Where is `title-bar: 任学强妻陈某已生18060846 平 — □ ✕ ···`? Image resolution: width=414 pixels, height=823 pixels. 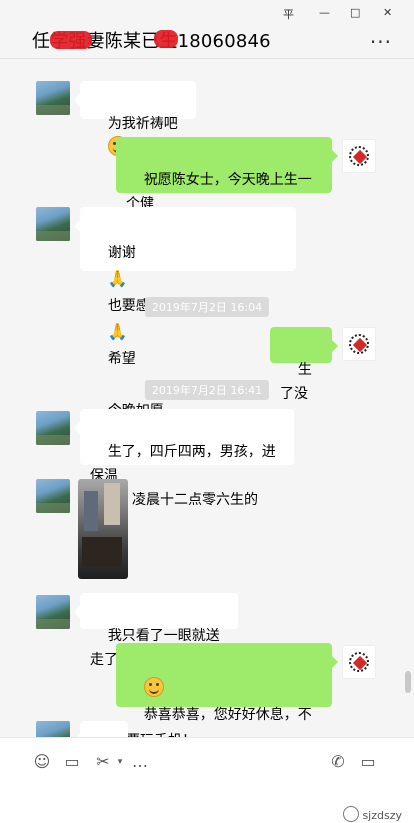 title-bar: 任学强妻陈某已生18060846 平 — □ ✕ ··· is located at coordinates (207, 29).